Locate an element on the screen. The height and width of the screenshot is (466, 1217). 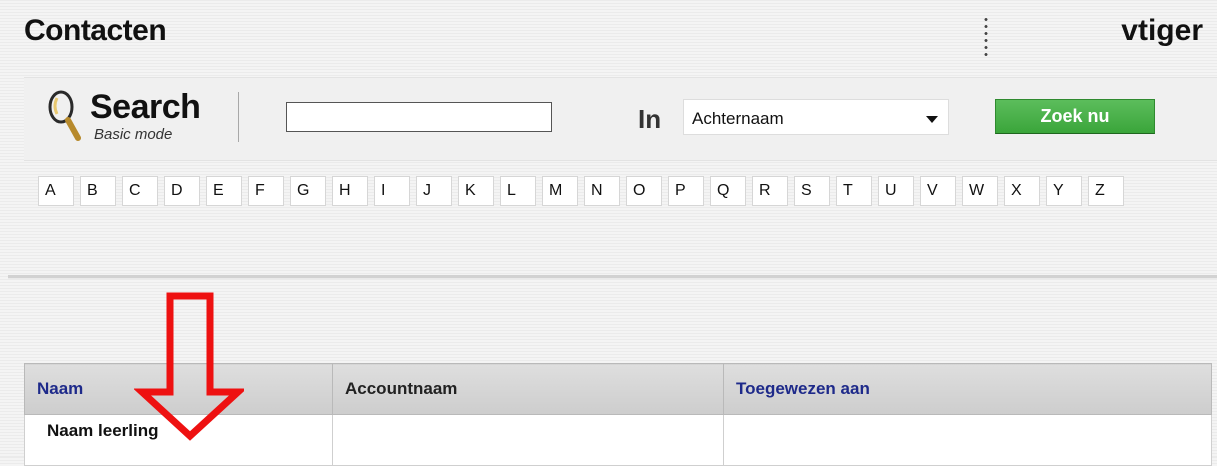
letter-l: L is located at coordinates (518, 191).